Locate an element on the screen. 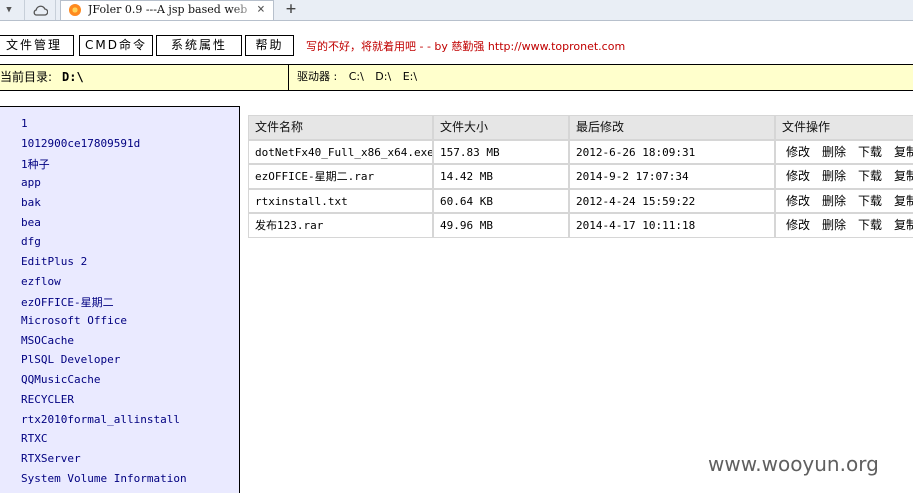 The image size is (913, 493). help-button: 帮助 is located at coordinates (269, 45).